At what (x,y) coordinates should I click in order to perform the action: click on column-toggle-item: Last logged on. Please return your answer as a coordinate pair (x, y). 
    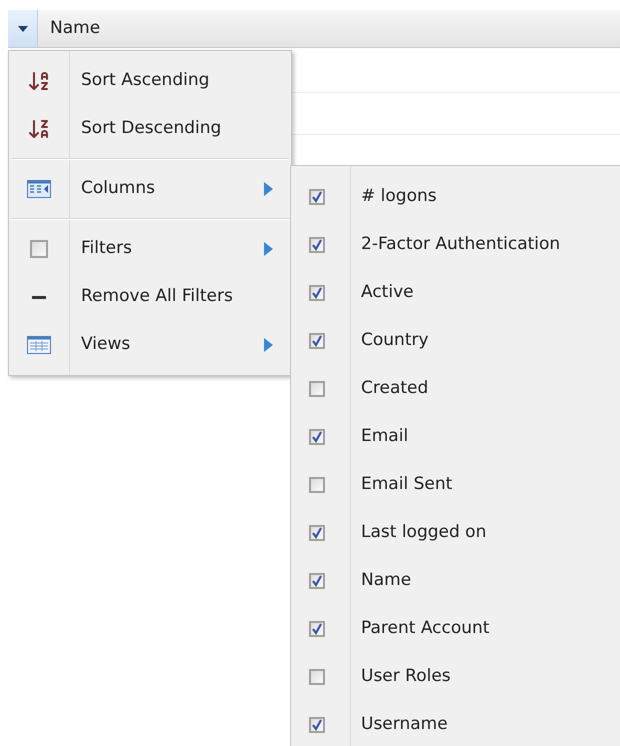
    Looking at the image, I should click on (455, 533).